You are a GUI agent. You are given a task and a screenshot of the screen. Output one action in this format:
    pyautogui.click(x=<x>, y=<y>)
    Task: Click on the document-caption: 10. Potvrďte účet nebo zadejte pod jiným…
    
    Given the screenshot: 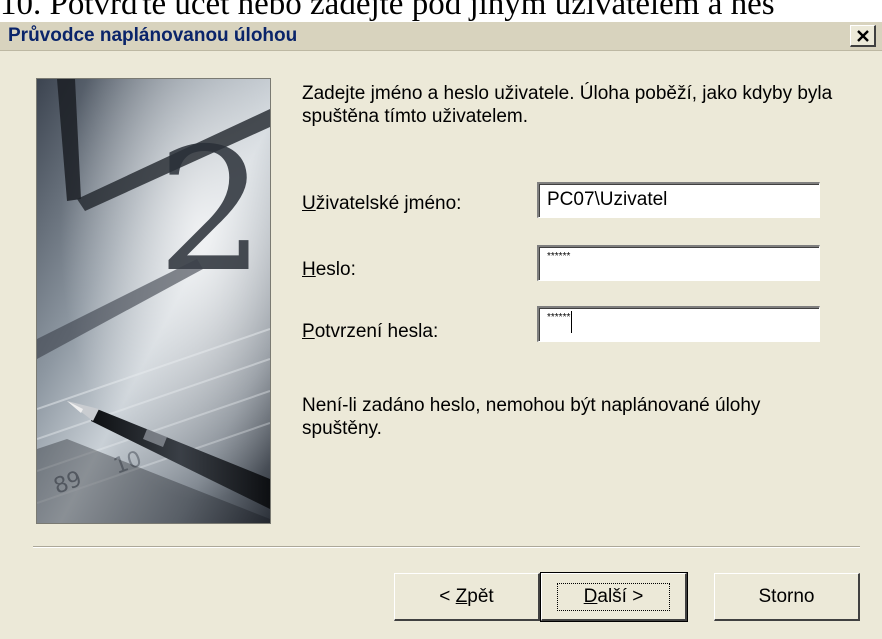 What is the action you would take?
    pyautogui.click(x=387, y=11)
    